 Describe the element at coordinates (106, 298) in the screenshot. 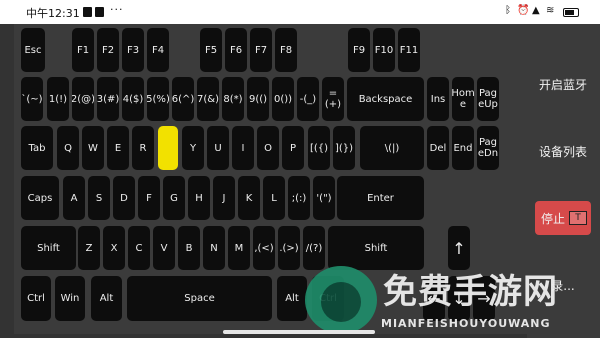

I see `key-alt: Alt` at that location.